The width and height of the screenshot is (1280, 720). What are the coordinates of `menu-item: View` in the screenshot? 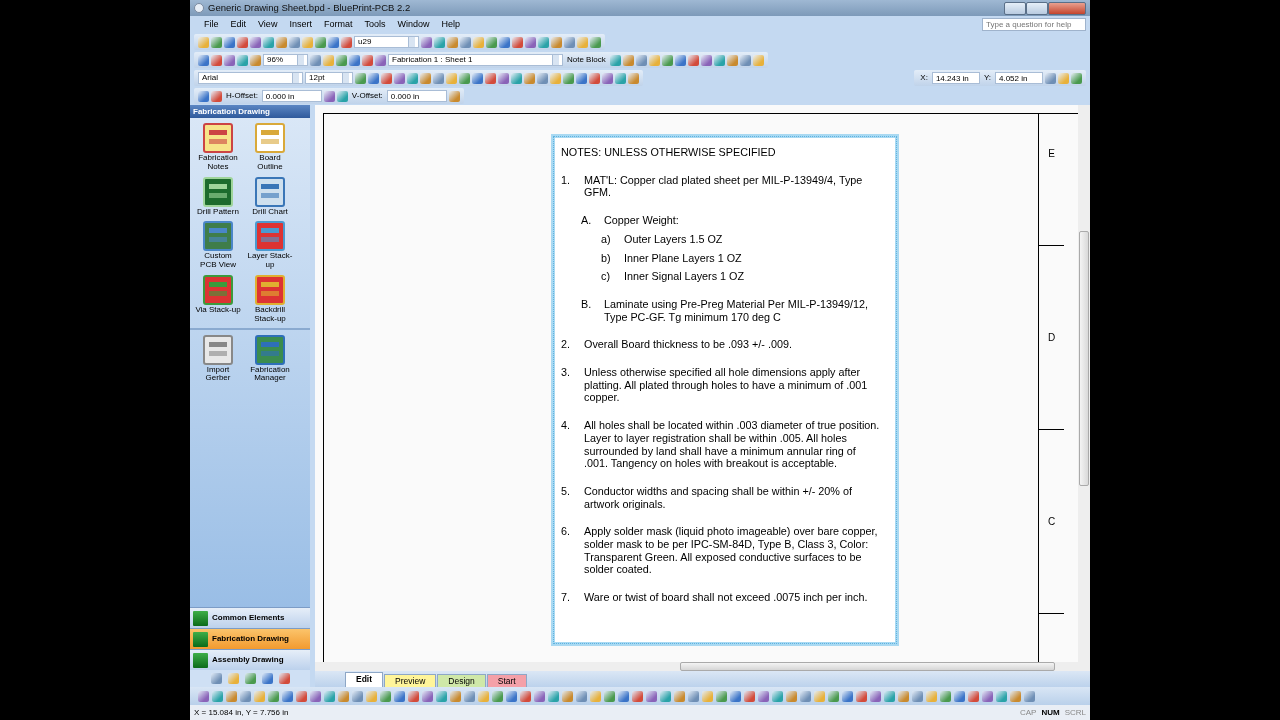 It's located at (268, 24).